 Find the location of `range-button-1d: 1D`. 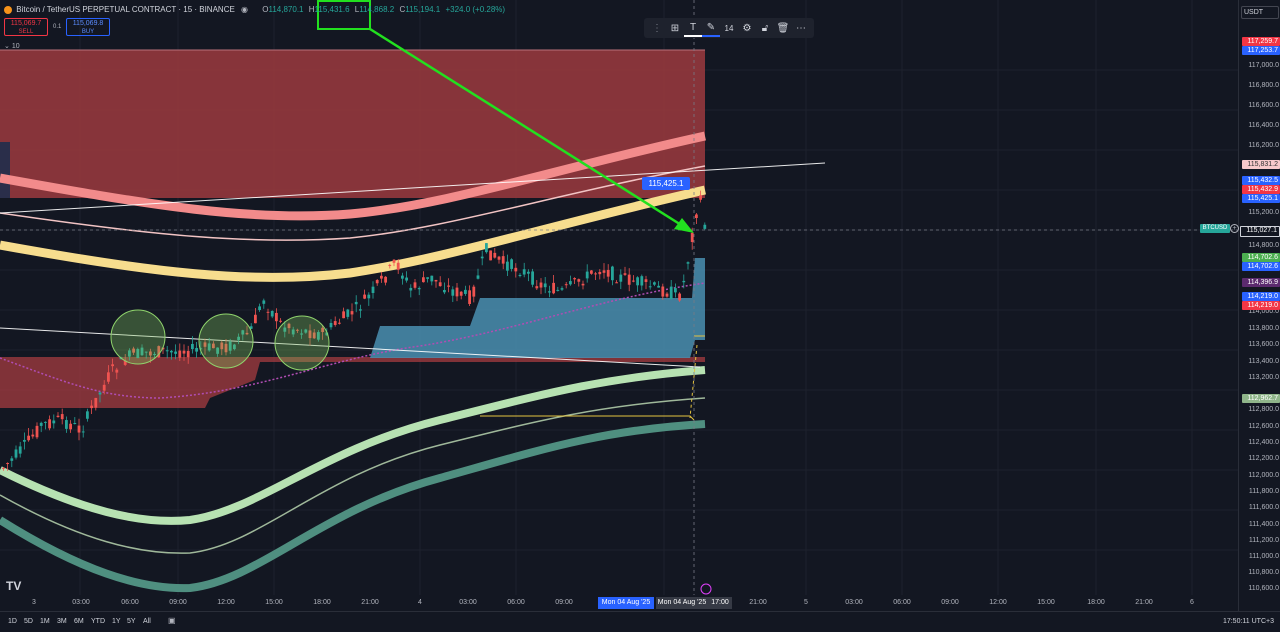

range-button-1d: 1D is located at coordinates (12, 621).